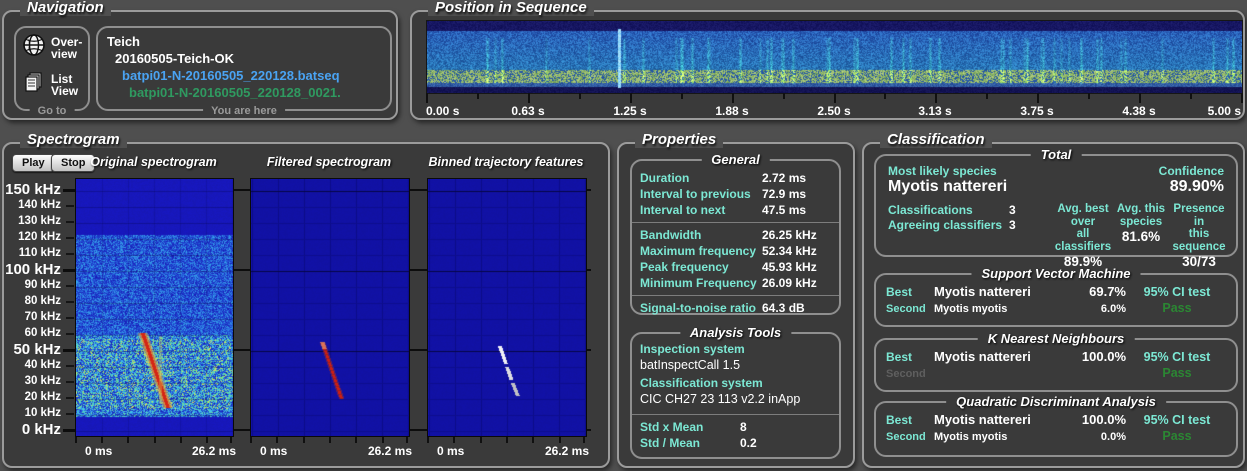  What do you see at coordinates (728, 251) in the screenshot?
I see `property-row: Maximum frequency 52.34 kHz` at bounding box center [728, 251].